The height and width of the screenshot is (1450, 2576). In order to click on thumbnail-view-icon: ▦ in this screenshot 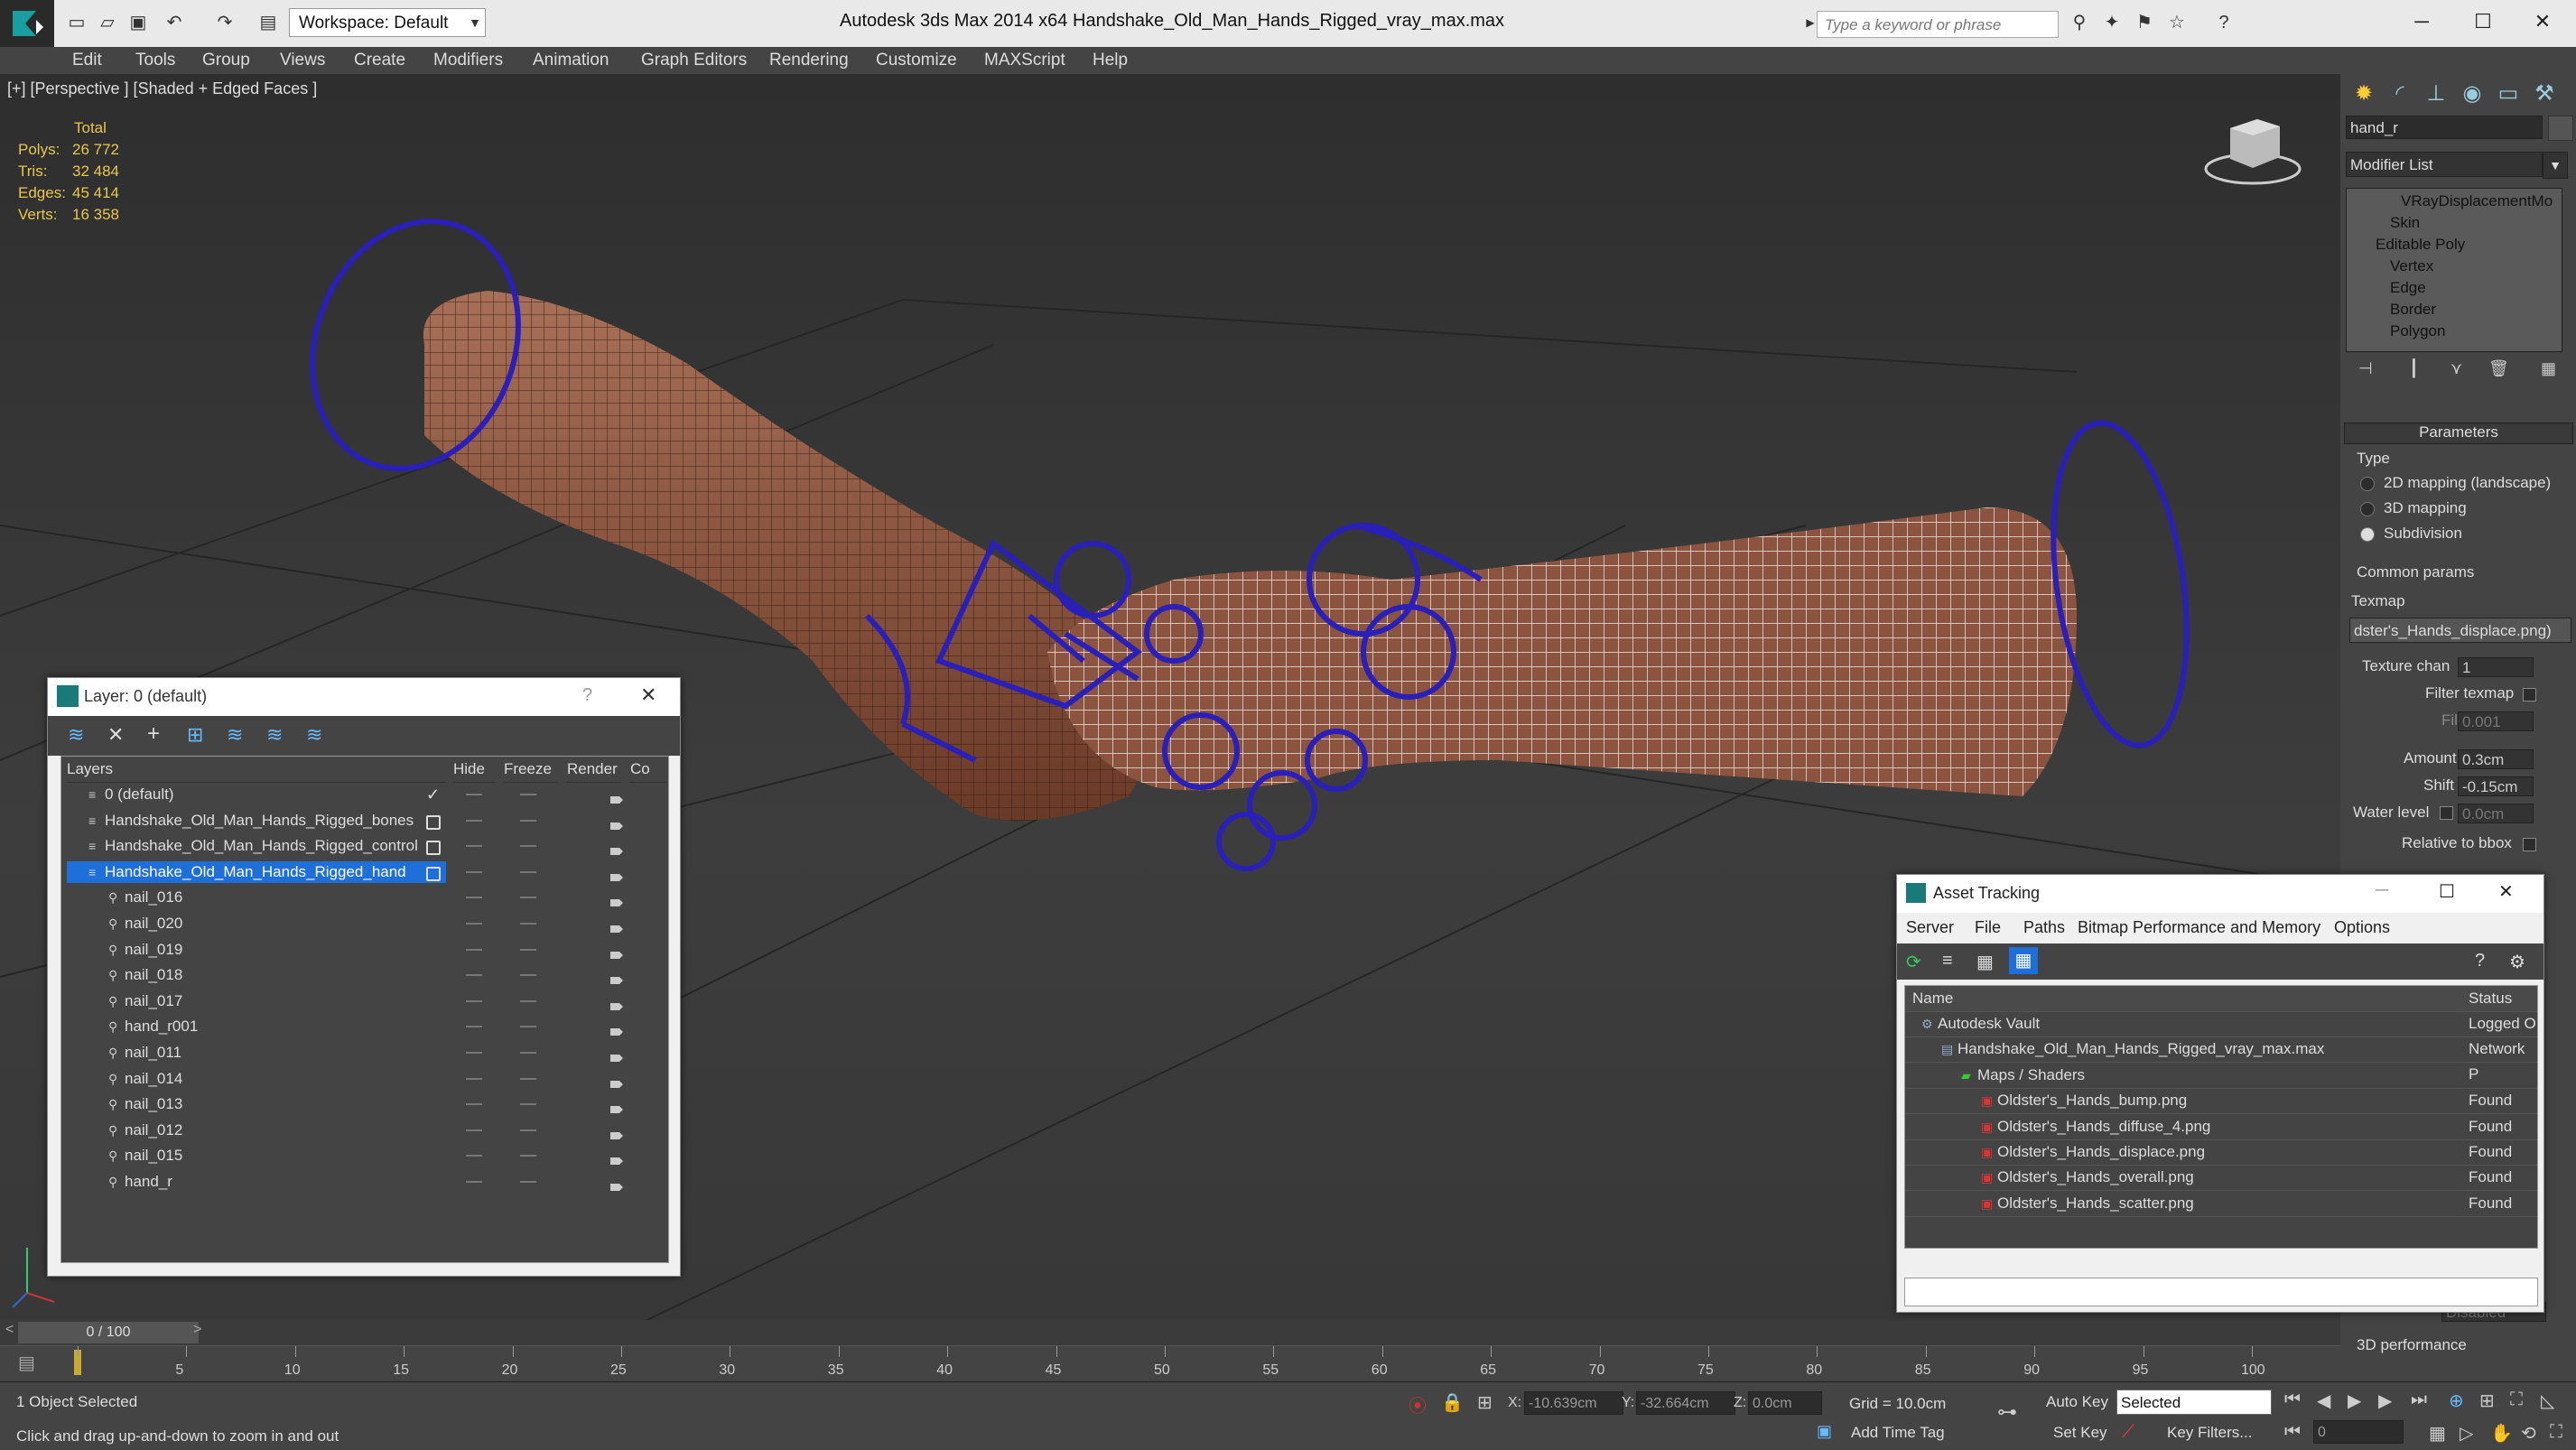, I will do `click(1985, 962)`.